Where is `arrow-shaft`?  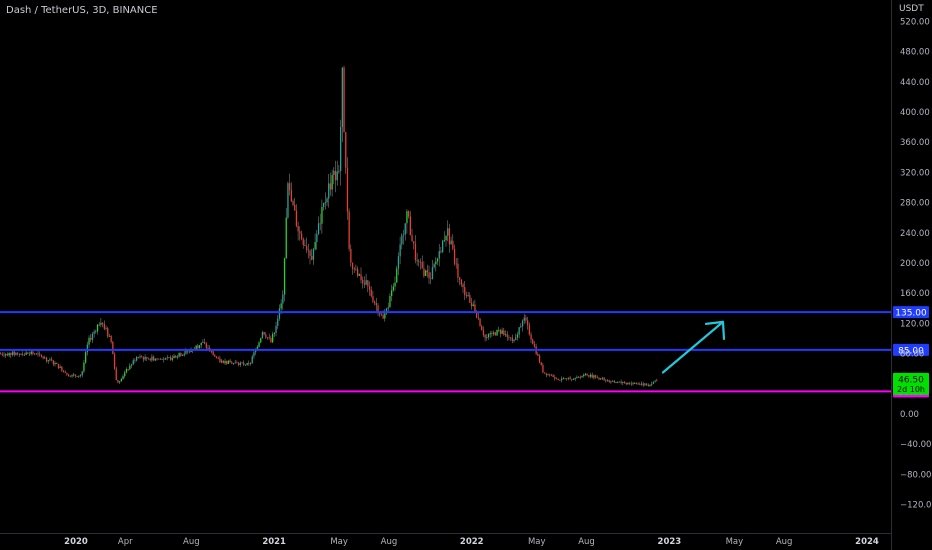 arrow-shaft is located at coordinates (693, 347).